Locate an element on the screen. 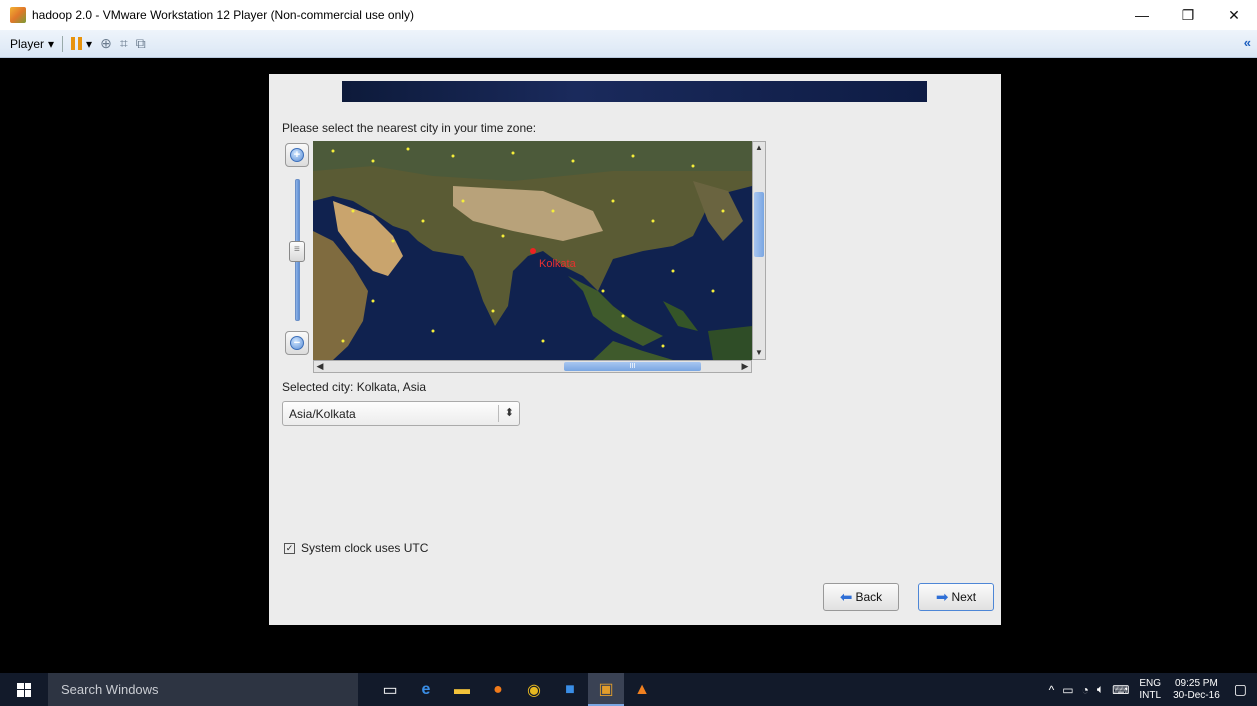 This screenshot has height=706, width=1257. scroll-down-icon: ▼ is located at coordinates (759, 353).